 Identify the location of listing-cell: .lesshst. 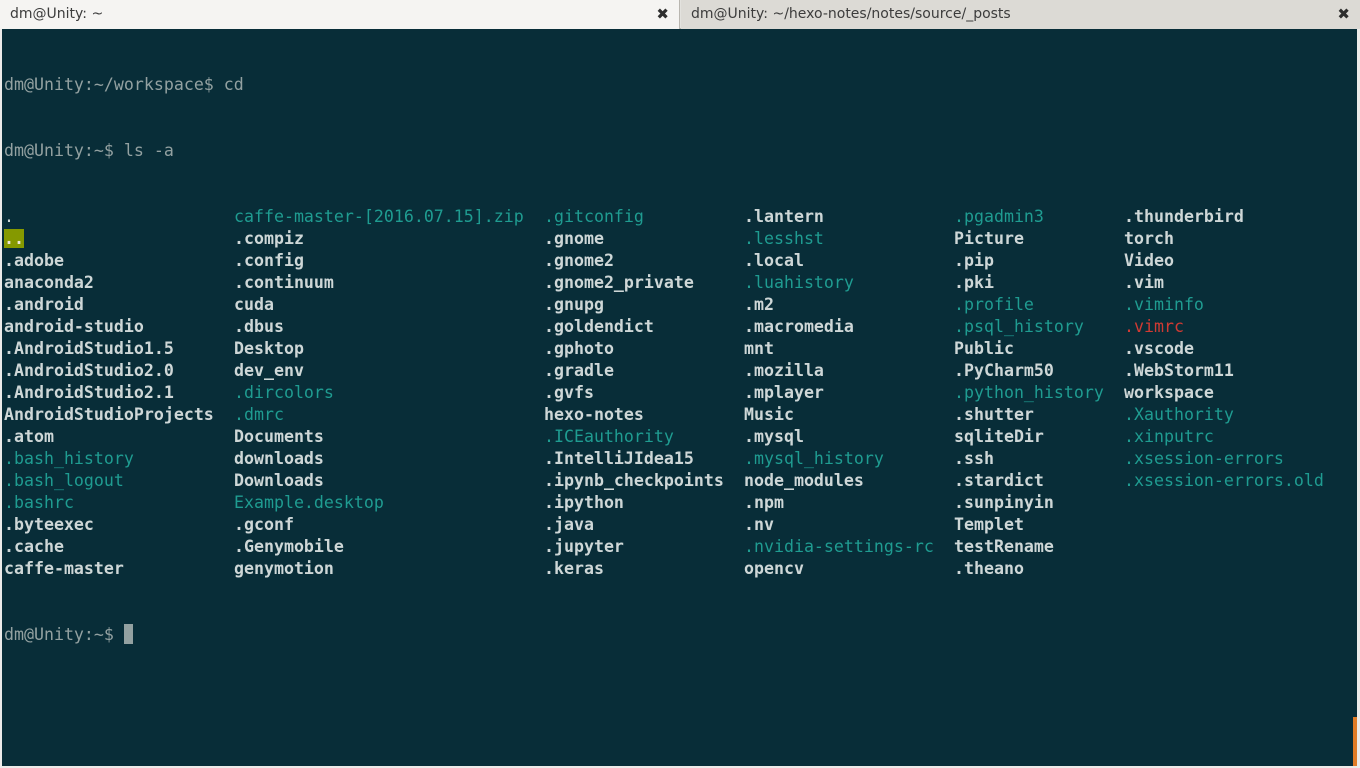
(849, 239).